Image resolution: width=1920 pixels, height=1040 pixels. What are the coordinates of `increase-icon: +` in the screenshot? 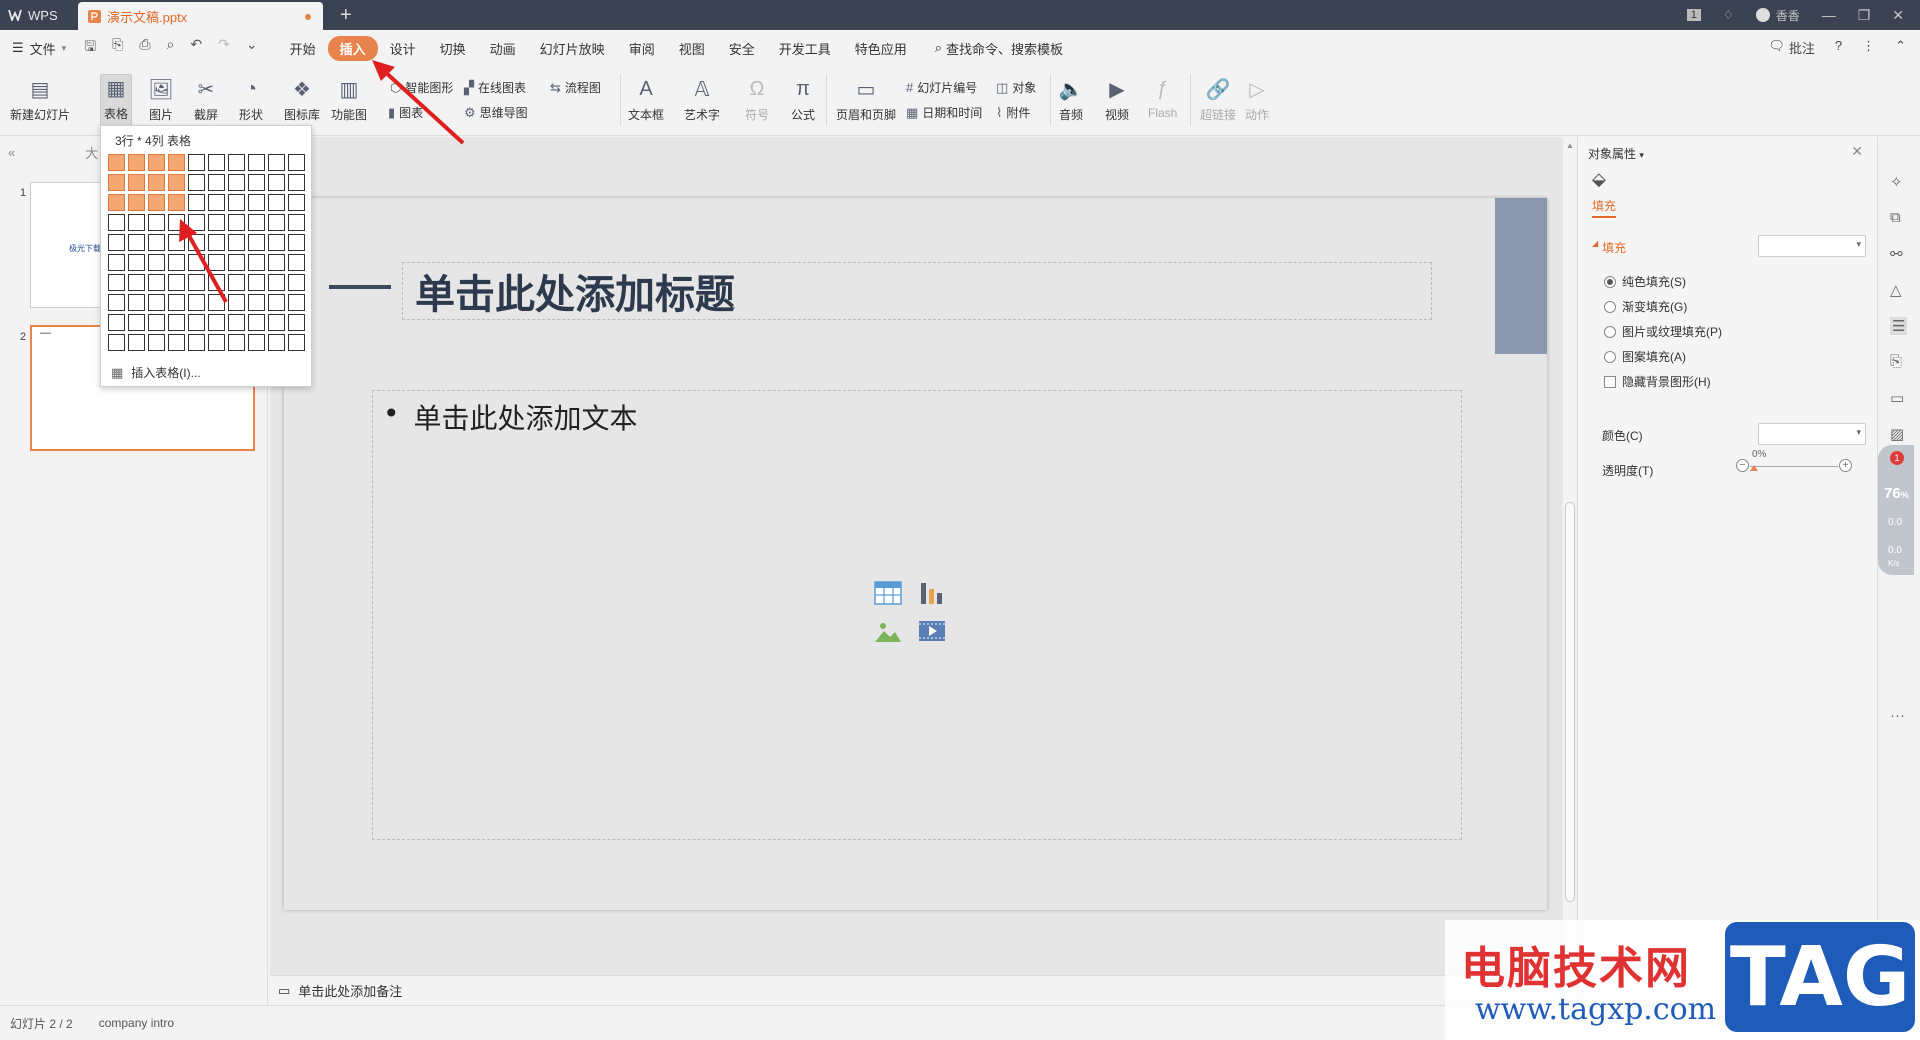 It's located at (1845, 465).